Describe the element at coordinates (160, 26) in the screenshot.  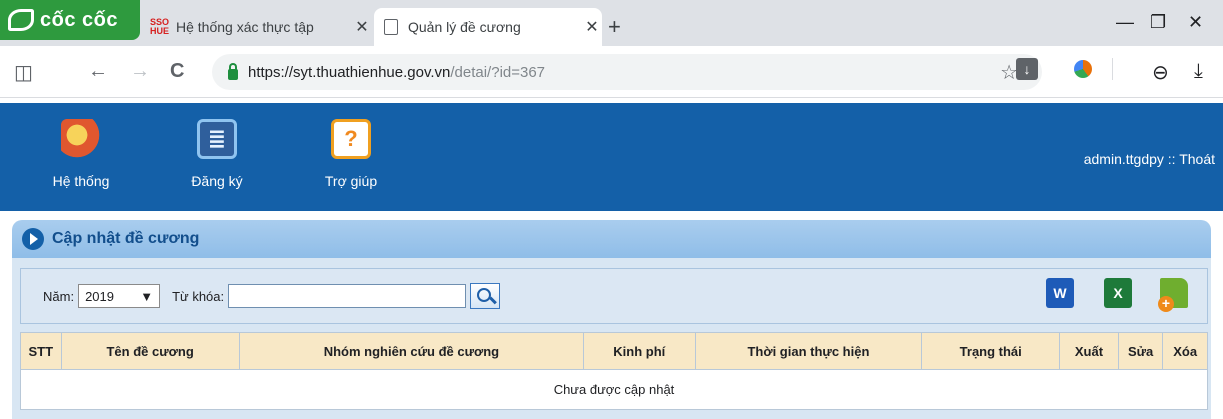
I see `sso-favicon-icon: SSO HUE` at that location.